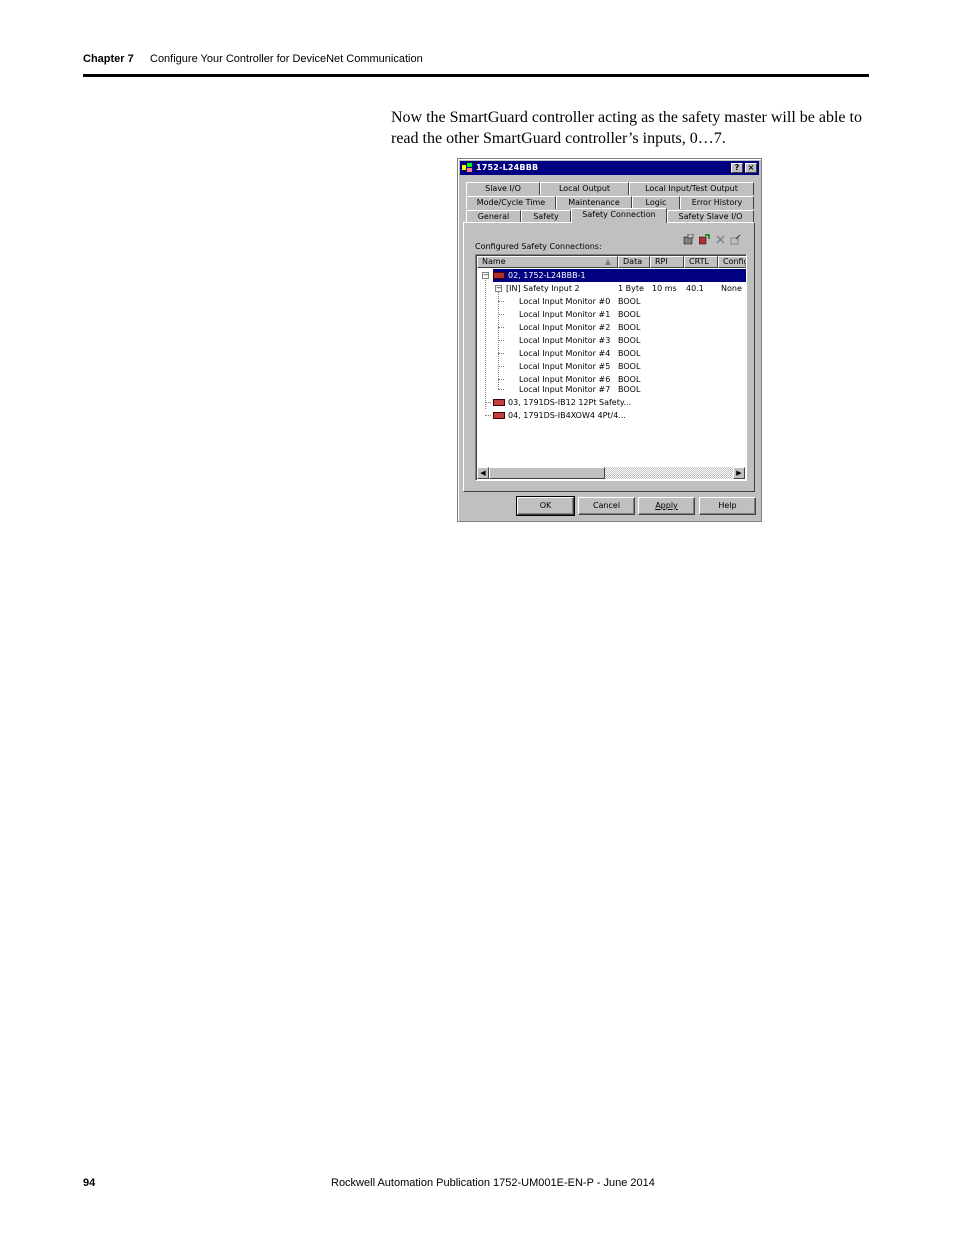 The height and width of the screenshot is (1235, 954). I want to click on tree-row-device-02: 02, 1752-L24BBB-1, so click(619, 275).